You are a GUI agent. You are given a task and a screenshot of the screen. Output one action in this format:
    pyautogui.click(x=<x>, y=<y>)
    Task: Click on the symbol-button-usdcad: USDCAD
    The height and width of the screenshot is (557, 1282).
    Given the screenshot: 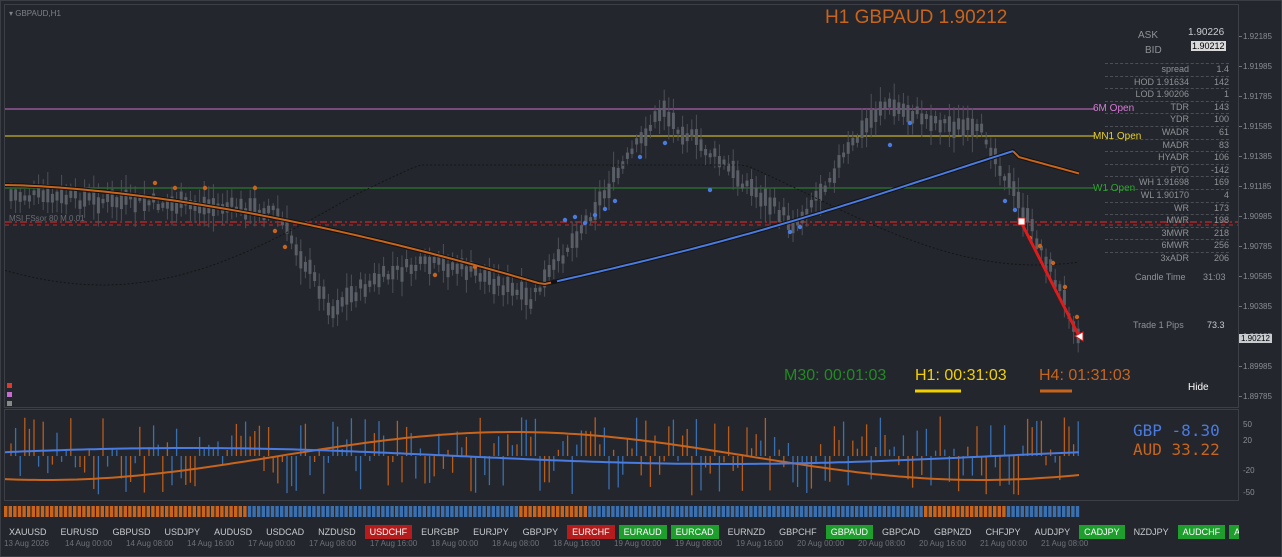 What is the action you would take?
    pyautogui.click(x=285, y=532)
    